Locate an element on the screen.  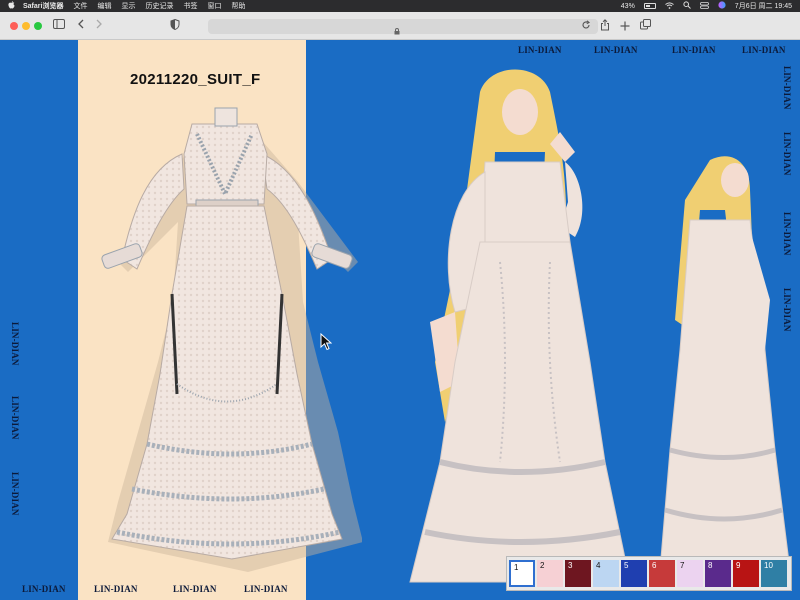
swatch-10: 10 is located at coordinates (774, 573).